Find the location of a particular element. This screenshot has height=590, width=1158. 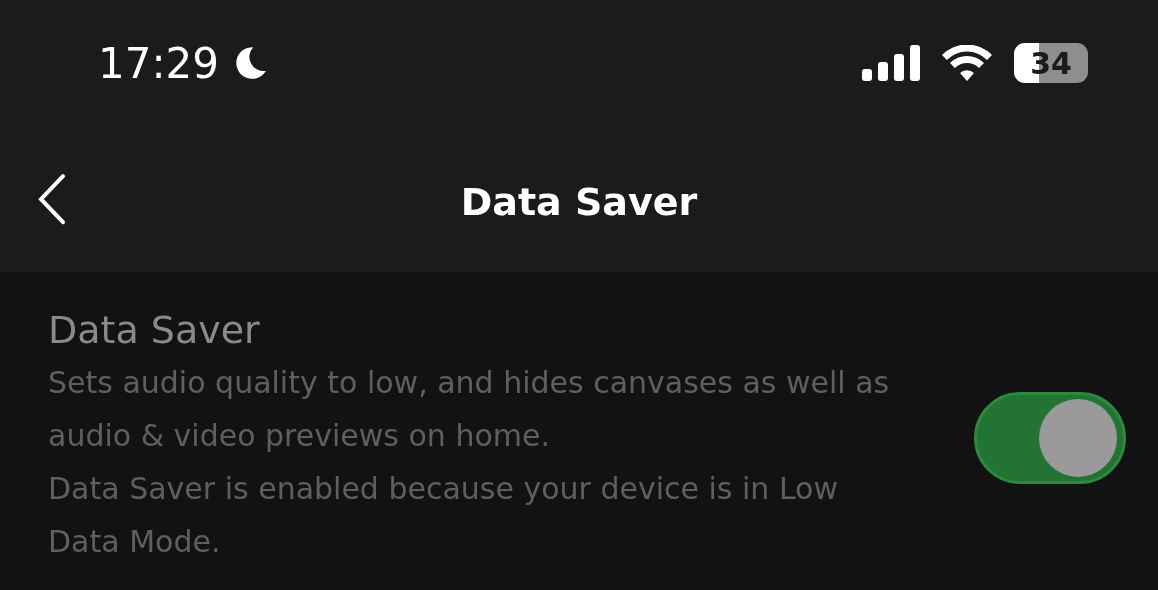

signal-icon is located at coordinates (891, 63).